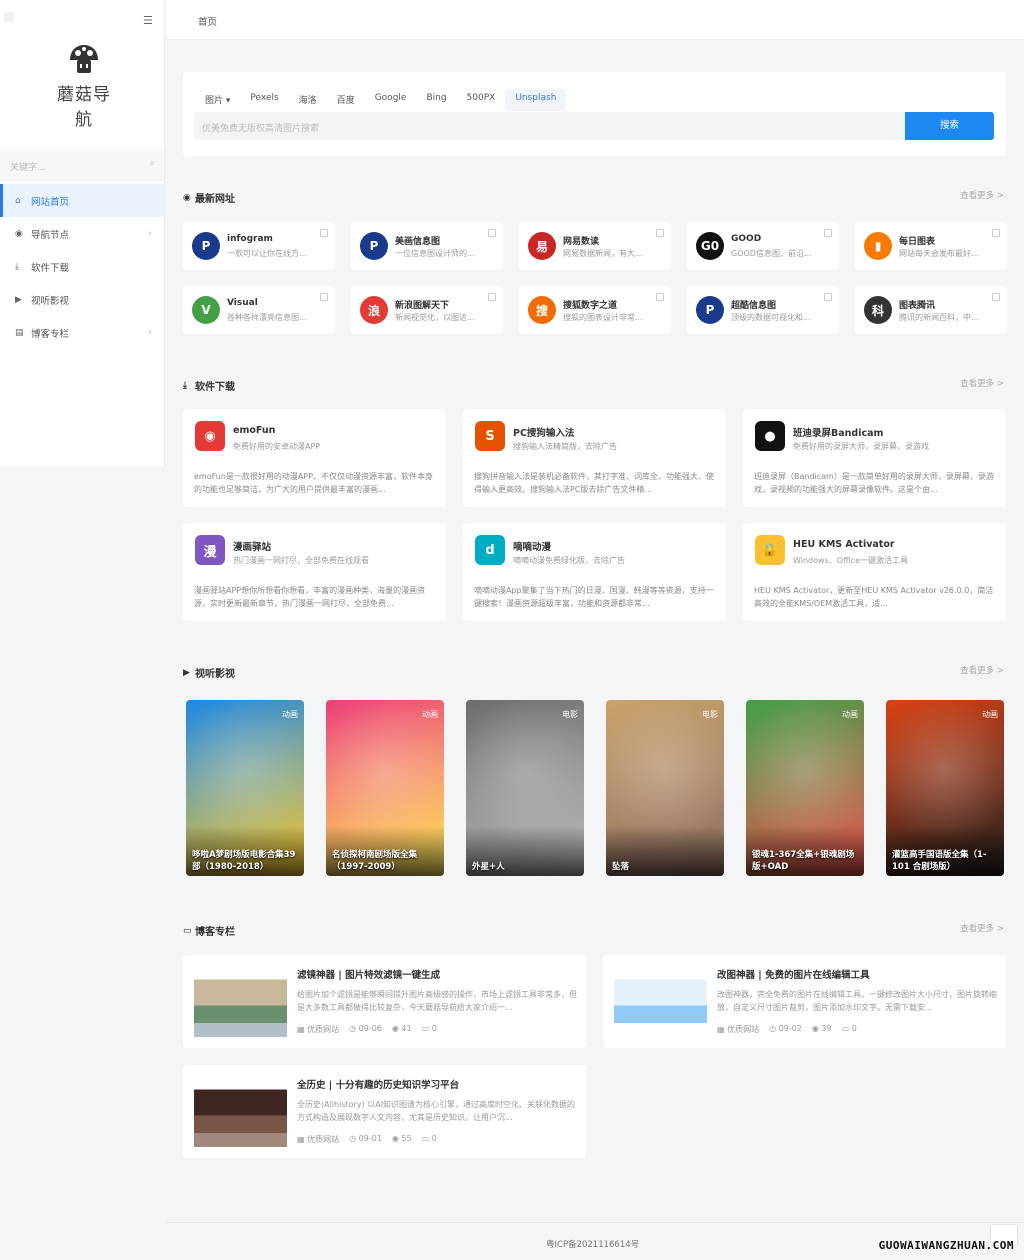  I want to click on tab-google: Google, so click(391, 100).